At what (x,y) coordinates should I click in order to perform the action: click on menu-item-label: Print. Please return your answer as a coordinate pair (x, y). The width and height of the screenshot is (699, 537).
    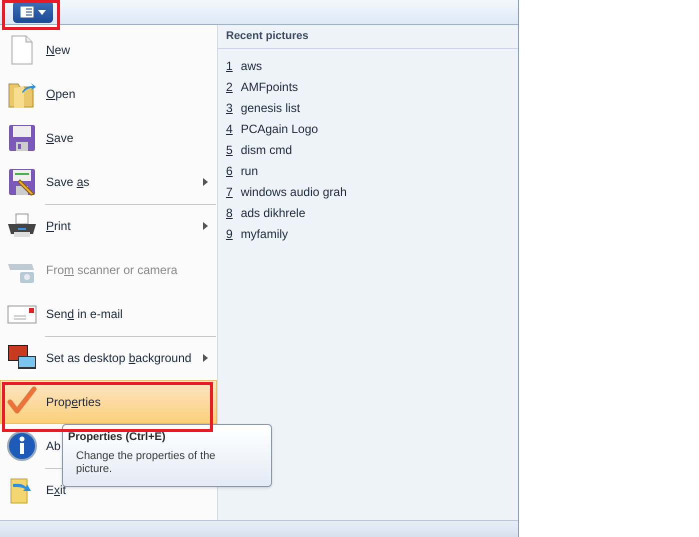
    Looking at the image, I should click on (58, 226).